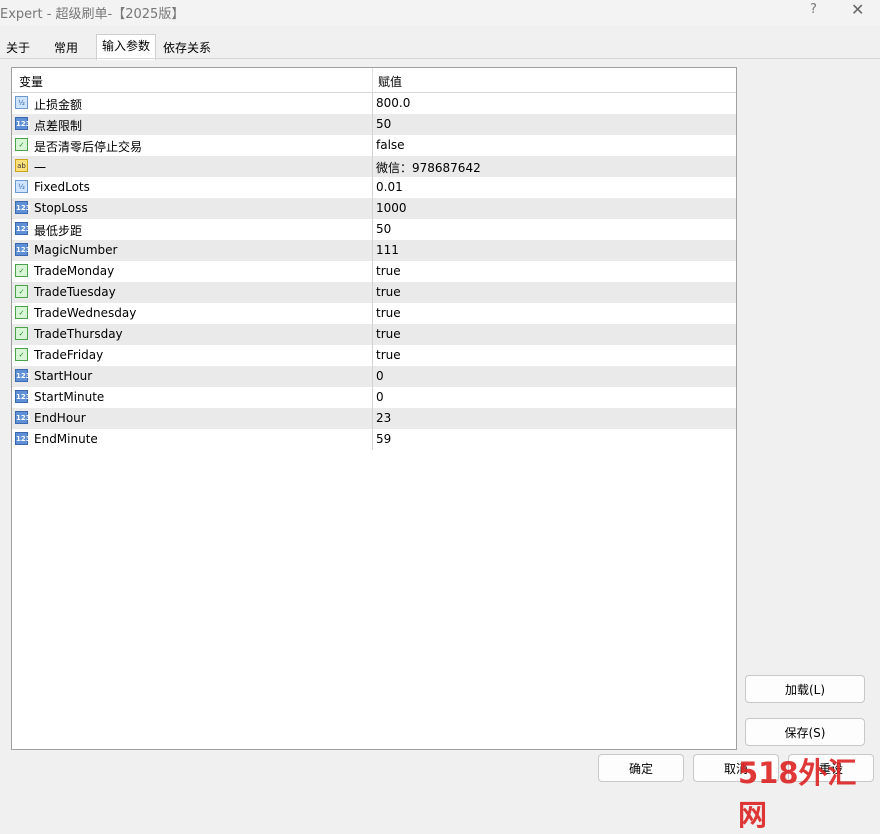  I want to click on parameter-name: StopLoss, so click(61, 208).